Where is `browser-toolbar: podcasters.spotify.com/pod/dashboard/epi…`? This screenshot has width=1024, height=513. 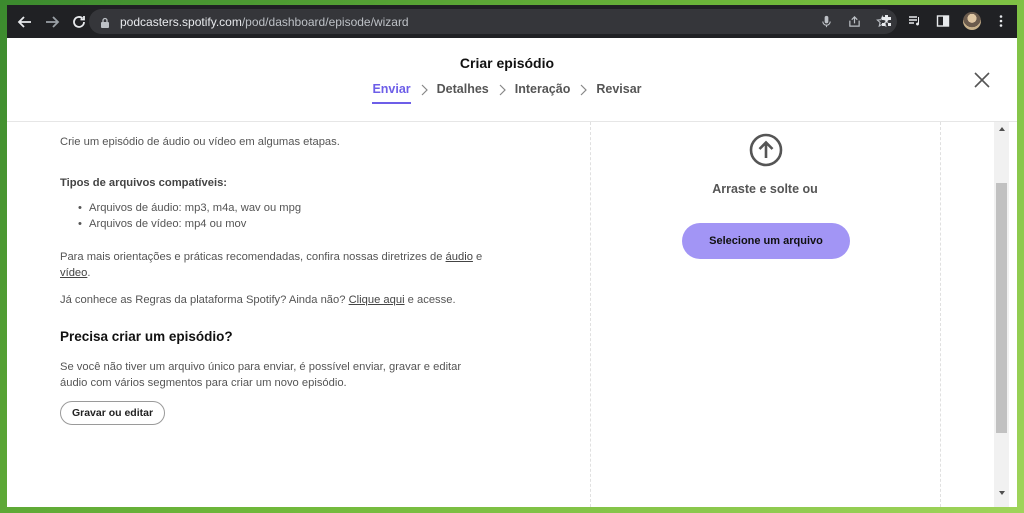
browser-toolbar: podcasters.spotify.com/pod/dashboard/epi… is located at coordinates (512, 21).